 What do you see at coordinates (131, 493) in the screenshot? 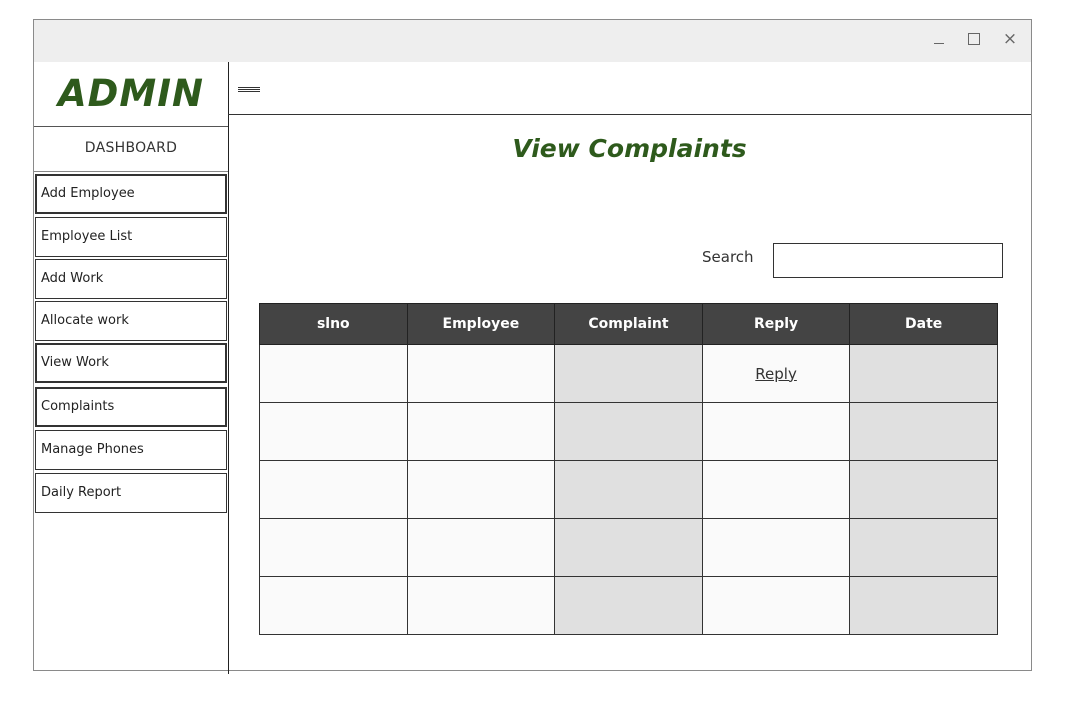
I see `sidebar-item-daily-report: Daily Report` at bounding box center [131, 493].